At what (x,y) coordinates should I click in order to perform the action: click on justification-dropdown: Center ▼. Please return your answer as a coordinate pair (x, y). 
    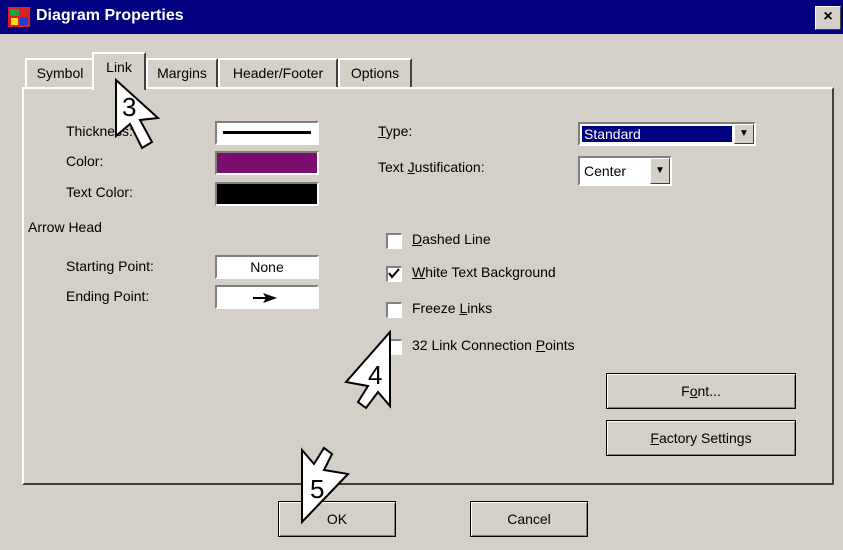
    Looking at the image, I should click on (625, 171).